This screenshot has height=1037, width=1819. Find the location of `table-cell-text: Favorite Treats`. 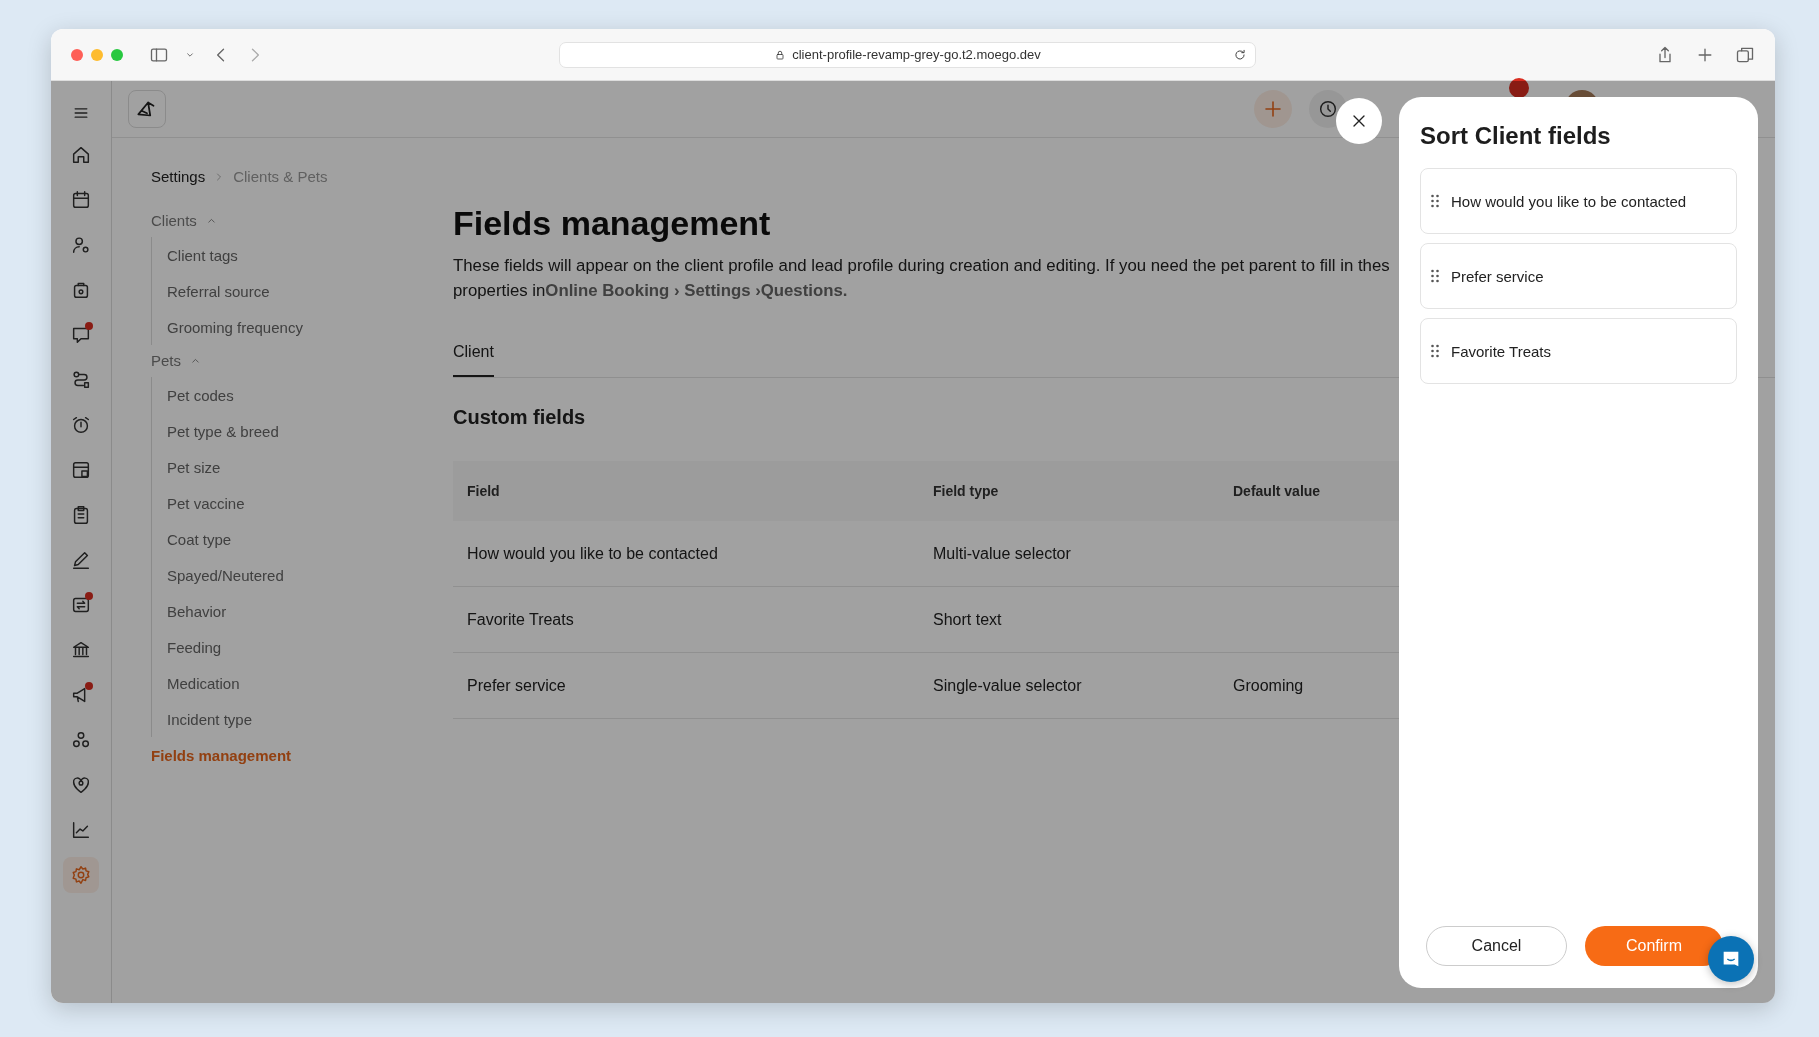

table-cell-text: Favorite Treats is located at coordinates (520, 619).